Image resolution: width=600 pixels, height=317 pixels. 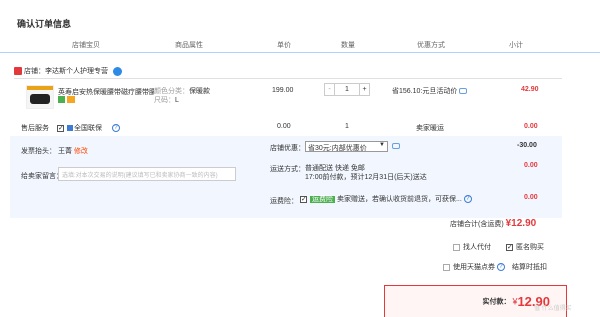 I want to click on color-label: 颜色分类：, so click(x=171, y=91).